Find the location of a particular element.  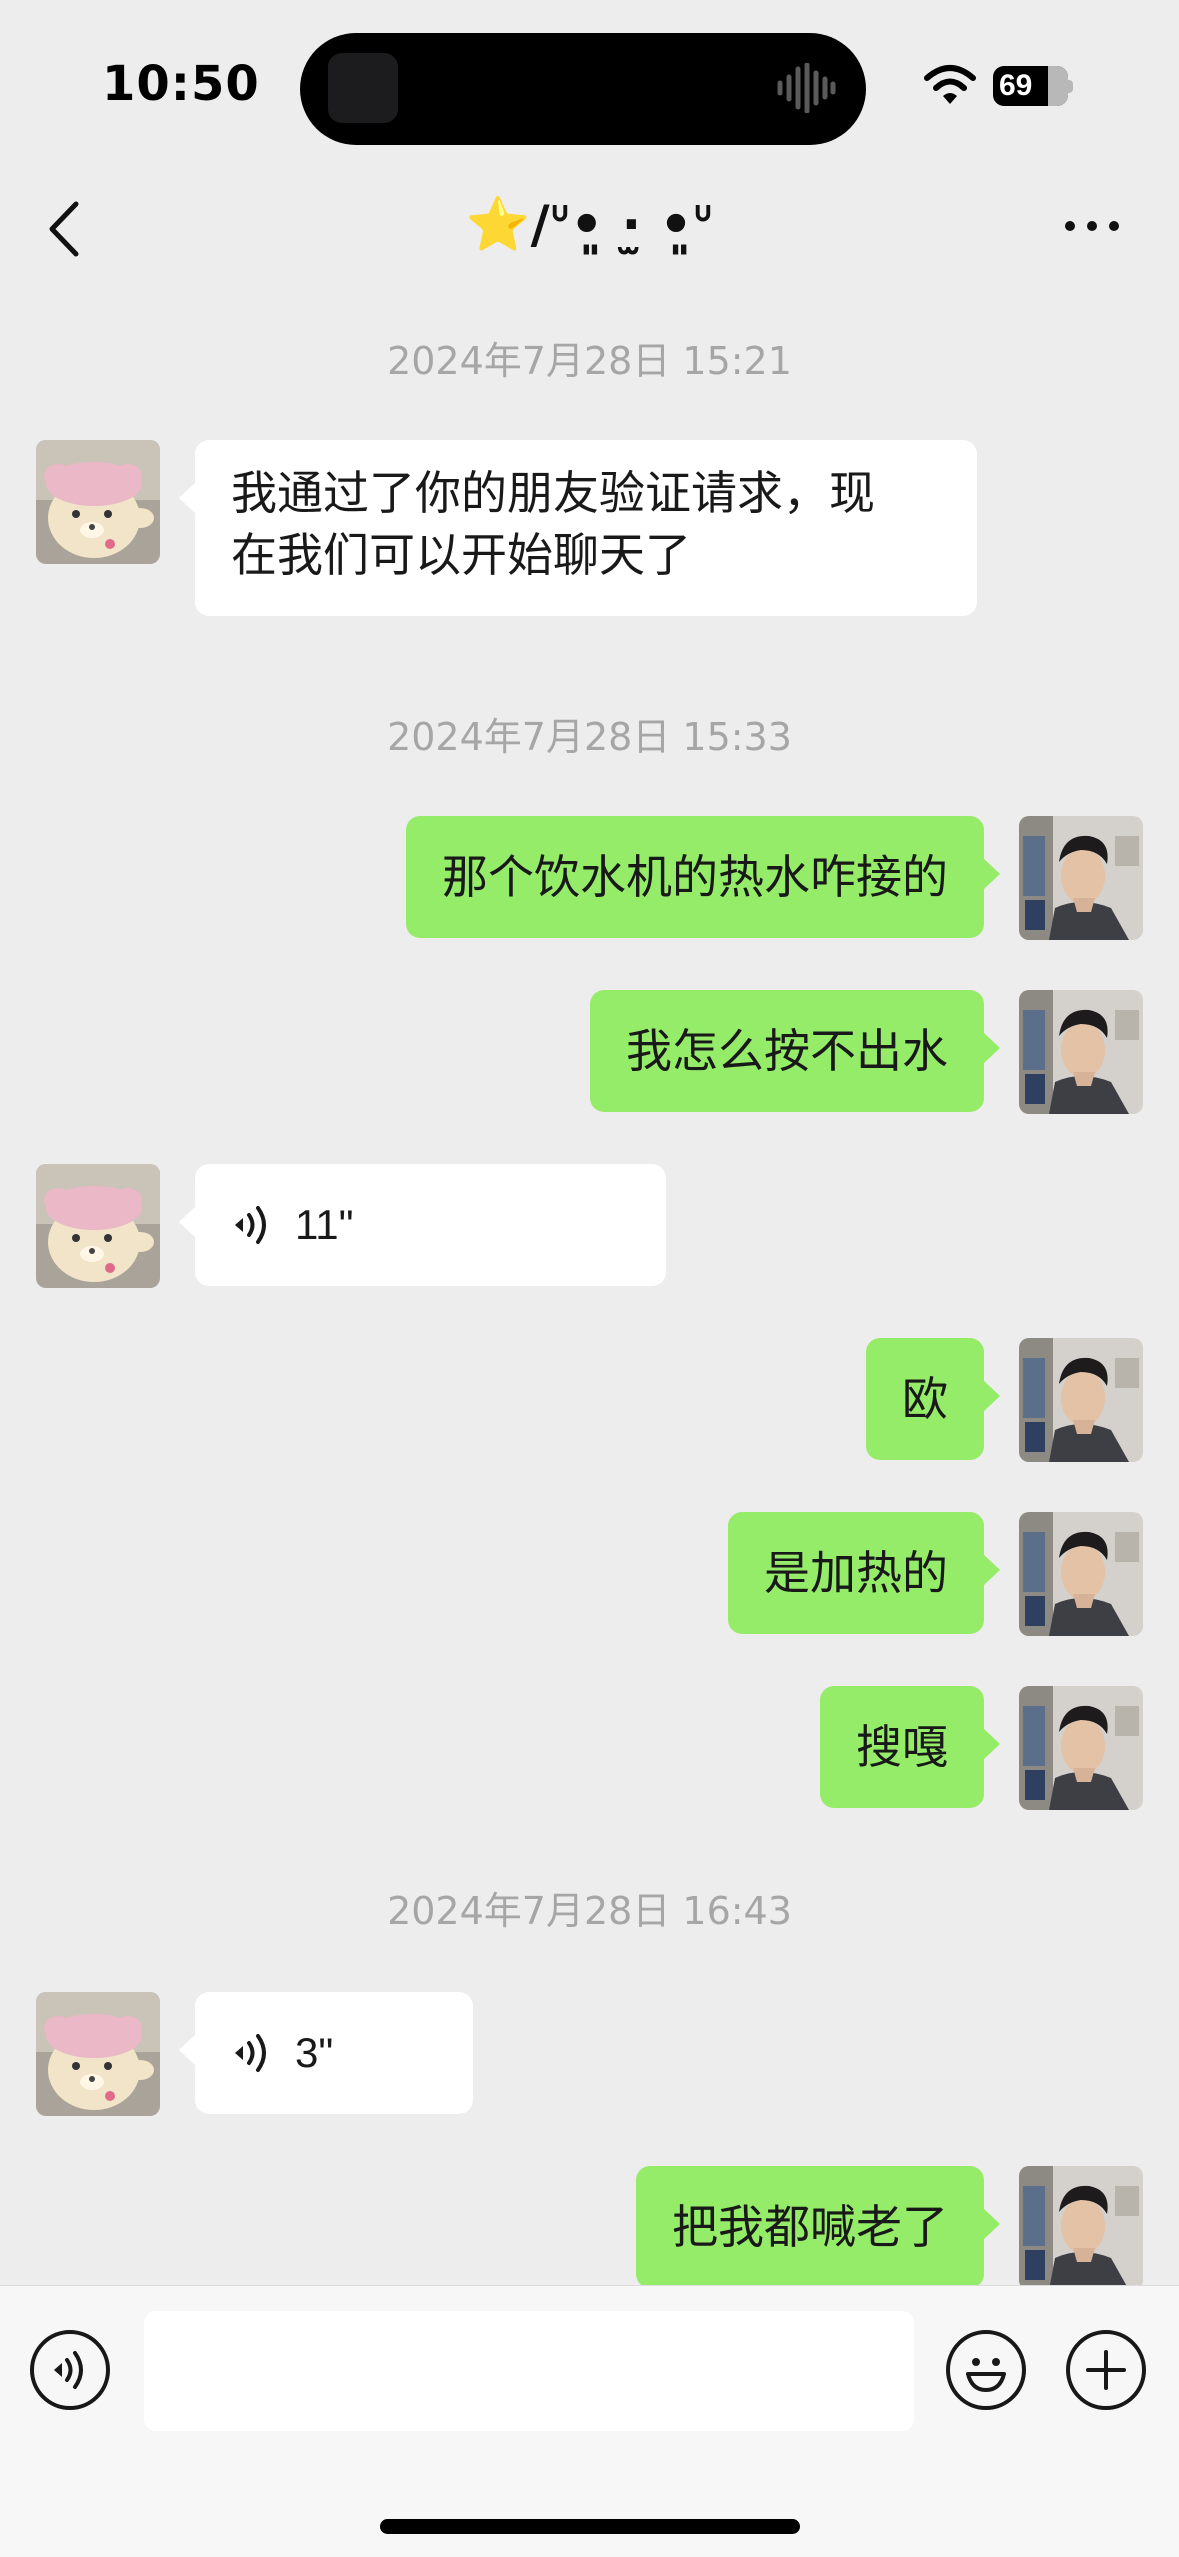

nav-bar: ⭐️/ᐡ•͈ ·̫ •͈ᐡ is located at coordinates (589, 230).